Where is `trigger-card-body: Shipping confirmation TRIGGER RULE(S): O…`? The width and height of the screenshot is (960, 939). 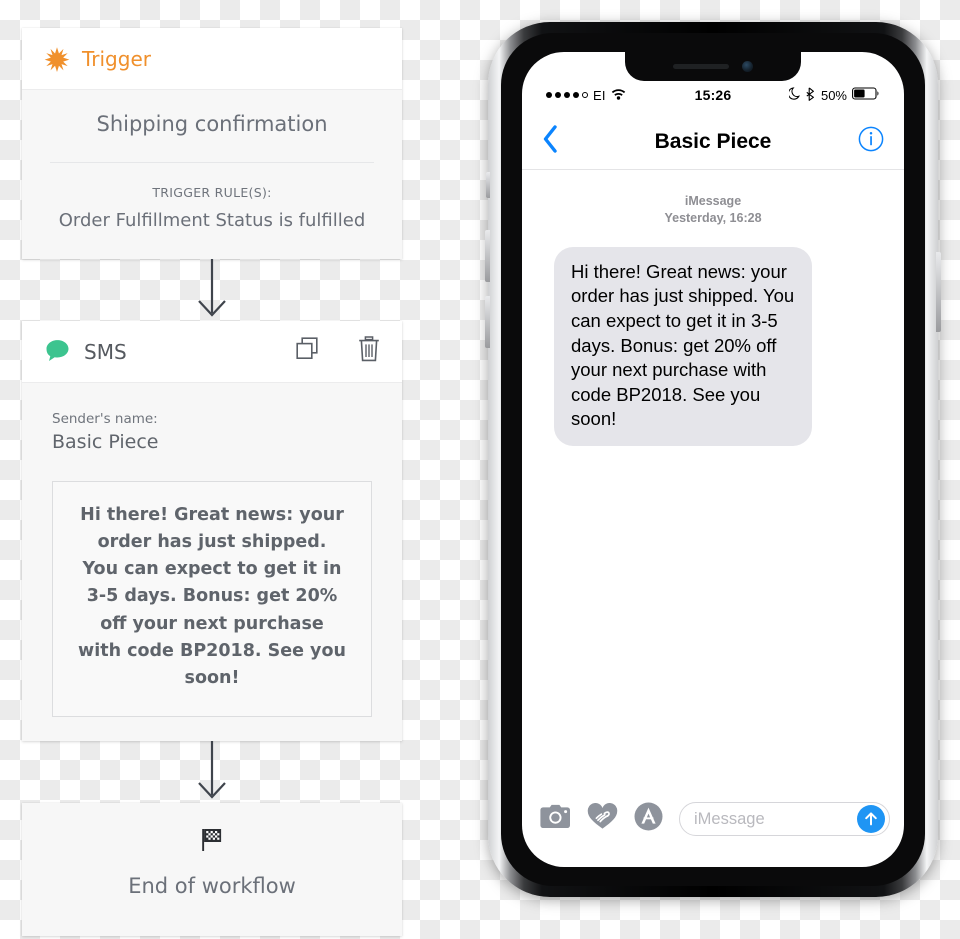
trigger-card-body: Shipping confirmation TRIGGER RULE(S): O… is located at coordinates (212, 174).